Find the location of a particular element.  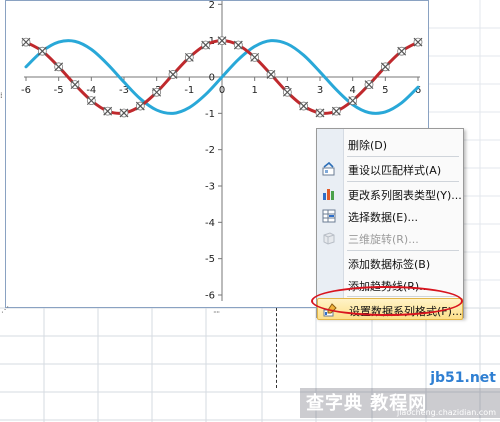

menu-item-label: 删除(D) is located at coordinates (368, 145).